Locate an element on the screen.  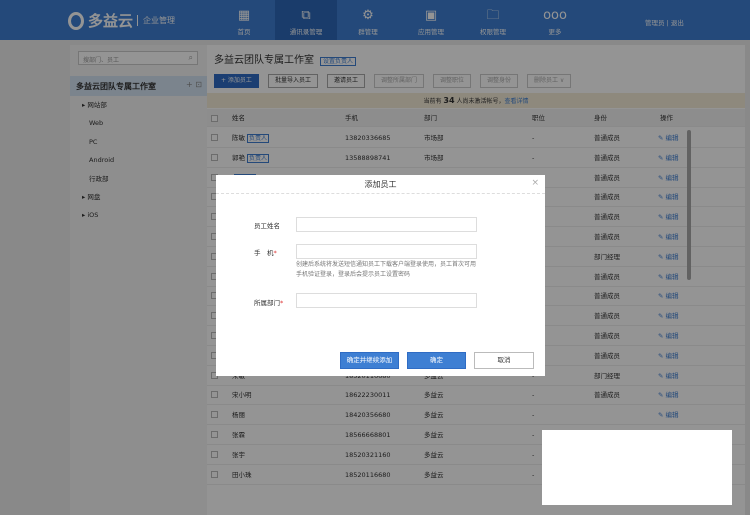
name-label: 员工姓名 is located at coordinates (267, 225).